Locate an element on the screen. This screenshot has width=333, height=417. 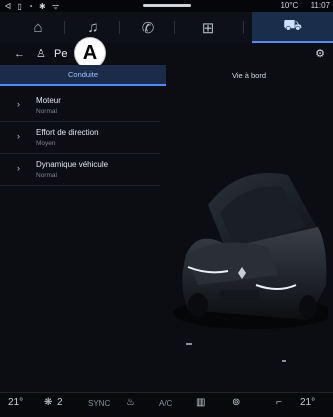
item-value: Moyen is located at coordinates (46, 143).